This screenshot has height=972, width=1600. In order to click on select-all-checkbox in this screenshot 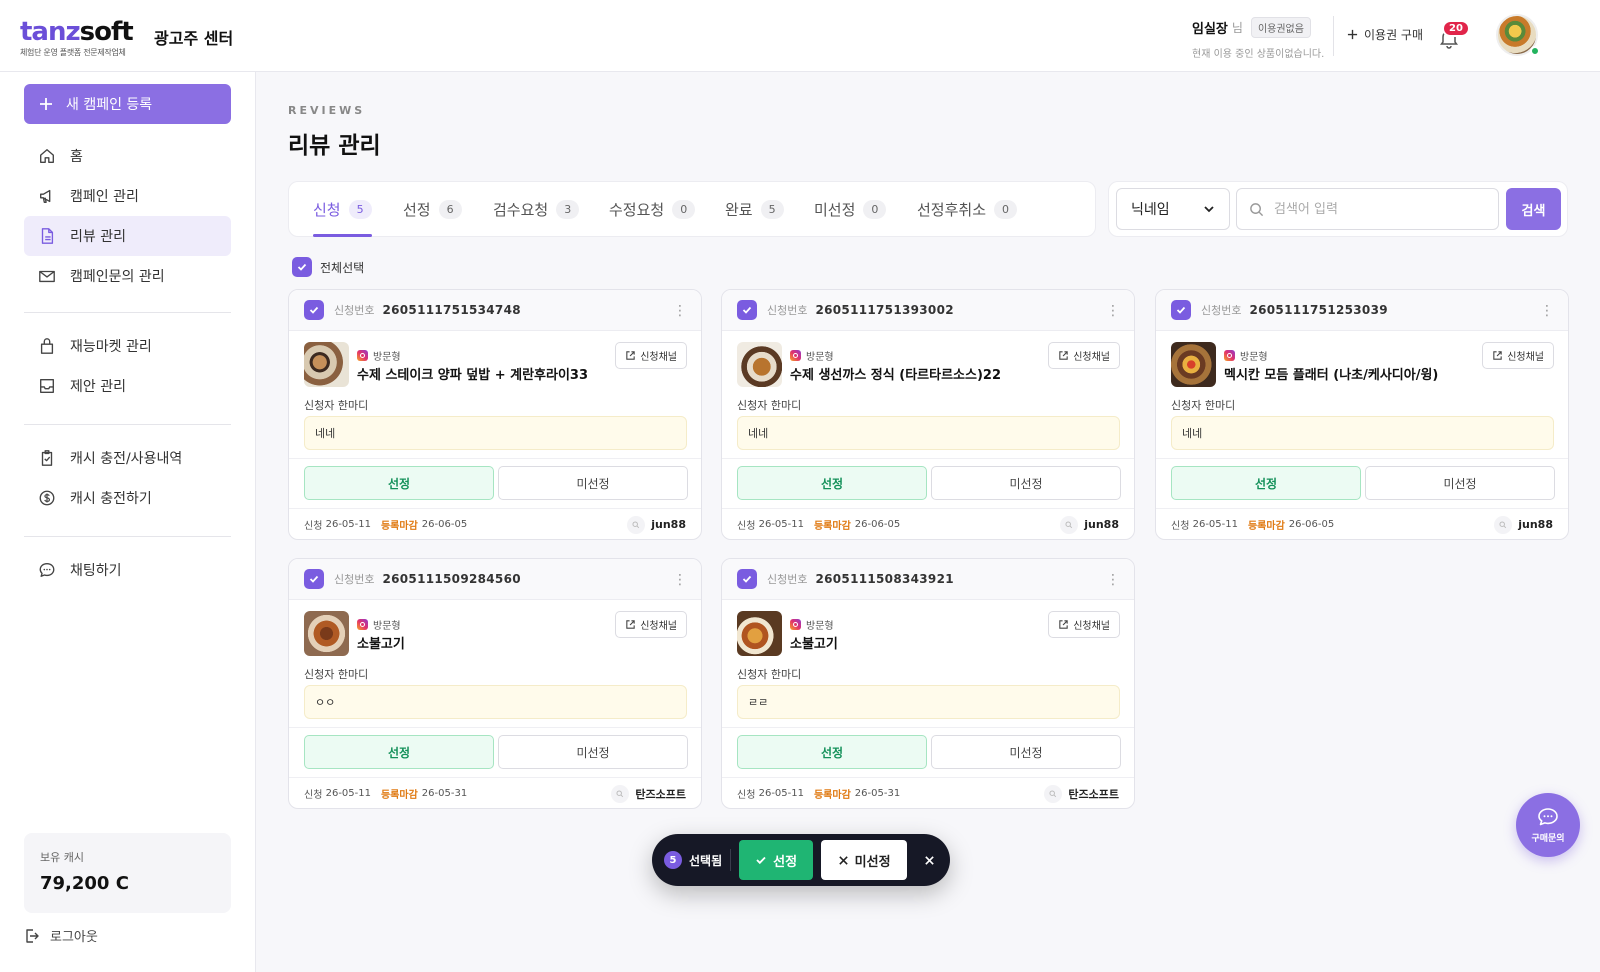, I will do `click(302, 267)`.